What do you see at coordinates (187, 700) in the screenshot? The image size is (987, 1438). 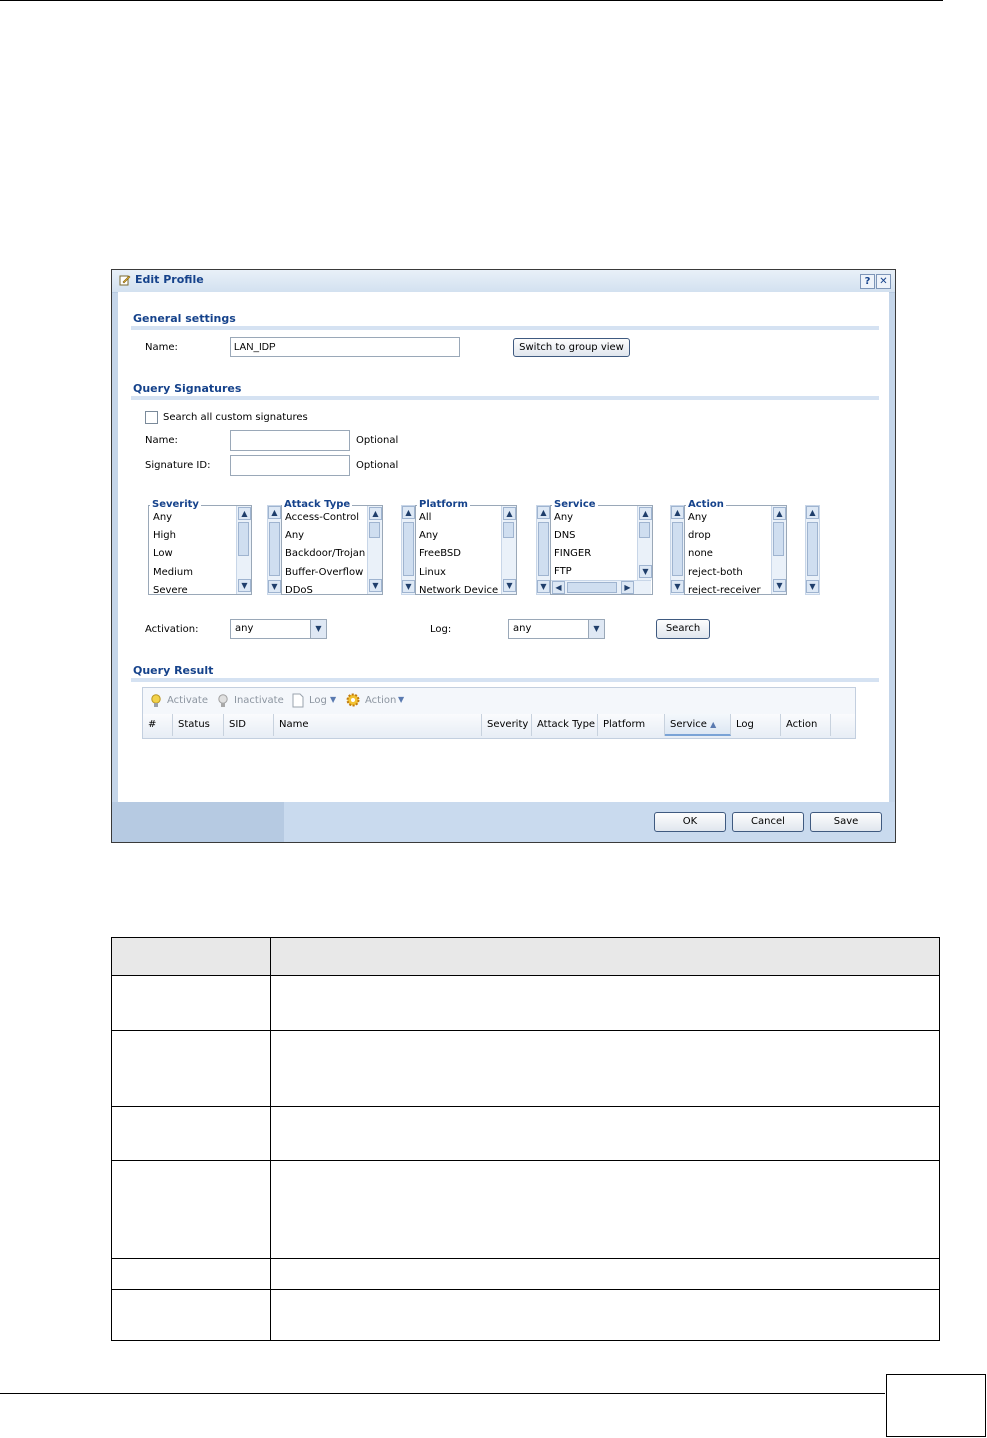 I see `activate-button: Activate` at bounding box center [187, 700].